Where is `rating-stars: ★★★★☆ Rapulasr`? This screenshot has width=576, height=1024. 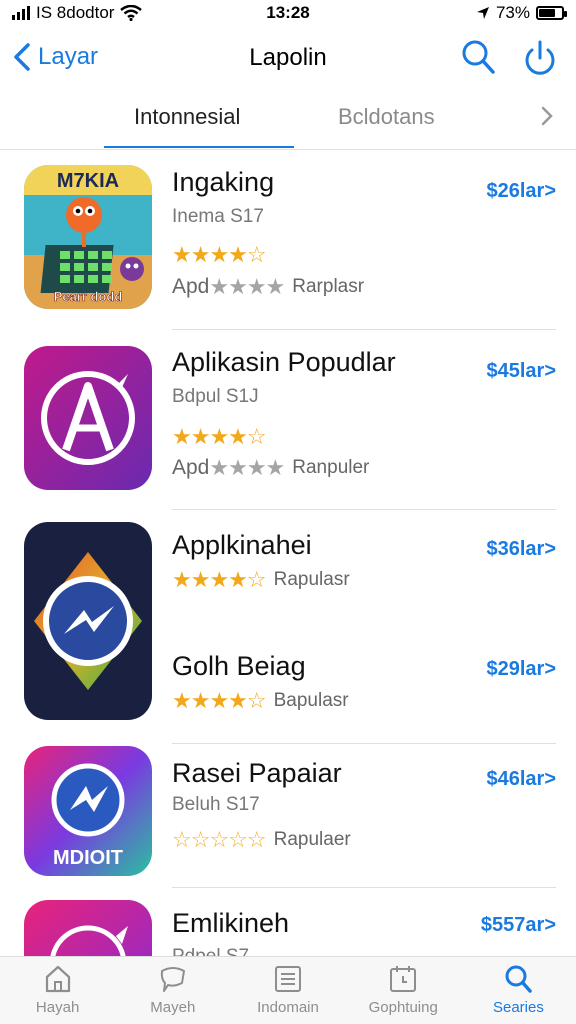
rating-stars: ★★★★☆ Rapulasr is located at coordinates (261, 580).